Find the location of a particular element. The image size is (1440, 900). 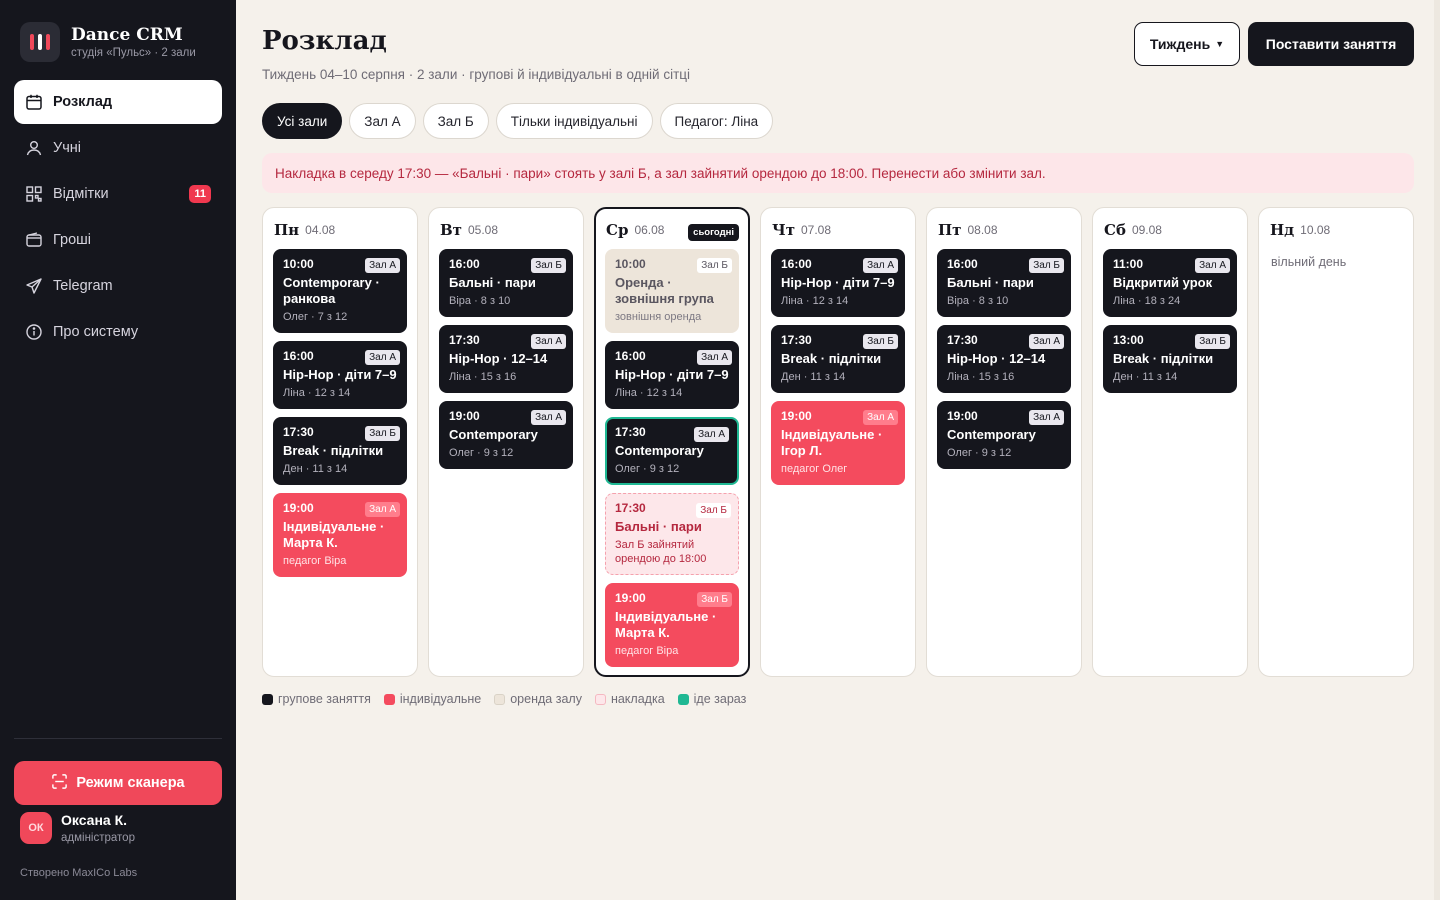

legend-item: оренда залу is located at coordinates (538, 699).